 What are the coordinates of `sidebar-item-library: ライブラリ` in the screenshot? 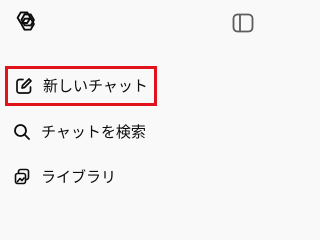 It's located at (105, 177).